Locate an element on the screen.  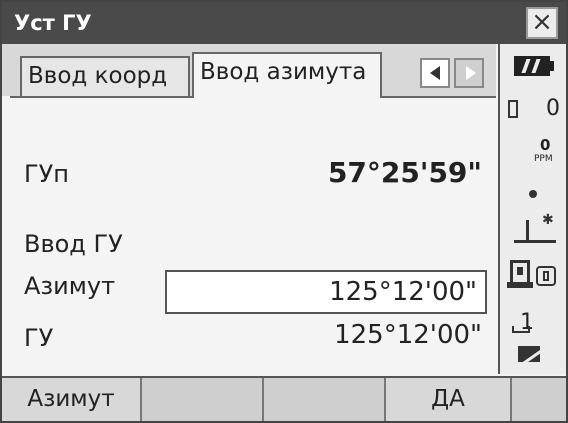
battery-tip is located at coordinates (552, 66).